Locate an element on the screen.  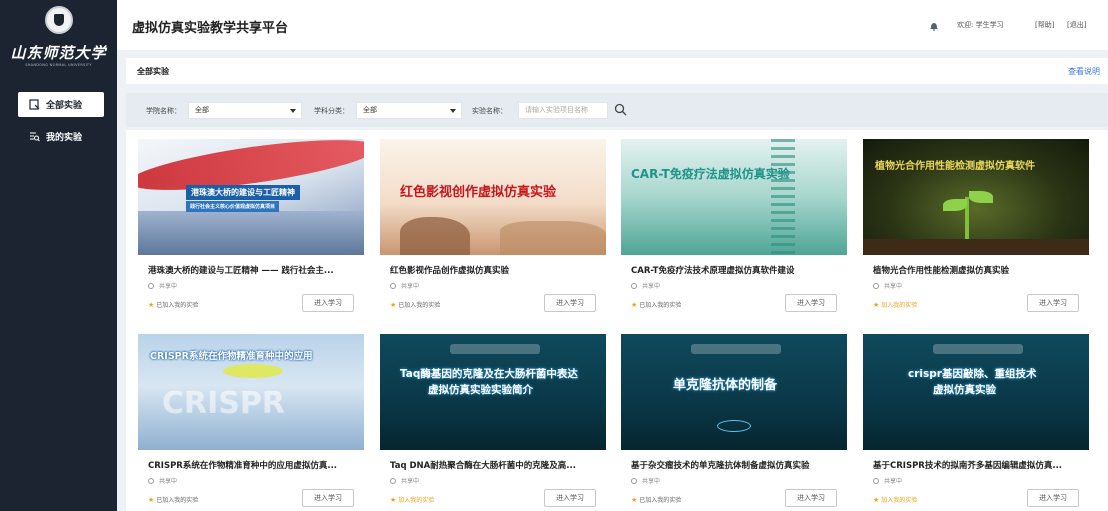
experiment-thumbnail: 港珠澳大桥的建设与工匠精神 践行社会主义核心价值观虚拟仿真项目 is located at coordinates (251, 197).